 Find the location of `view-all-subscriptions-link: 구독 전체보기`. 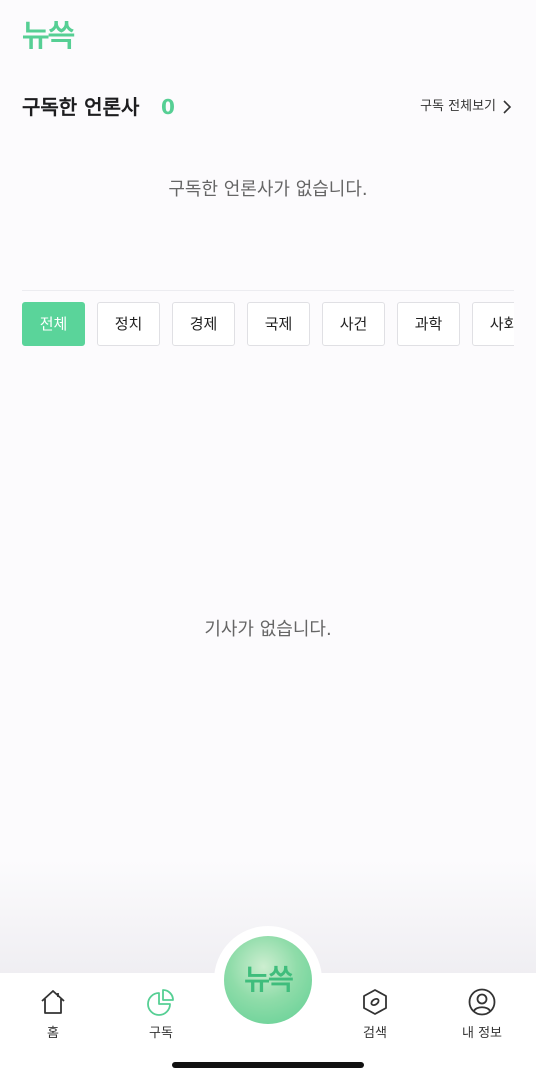

view-all-subscriptions-link: 구독 전체보기 is located at coordinates (466, 107).